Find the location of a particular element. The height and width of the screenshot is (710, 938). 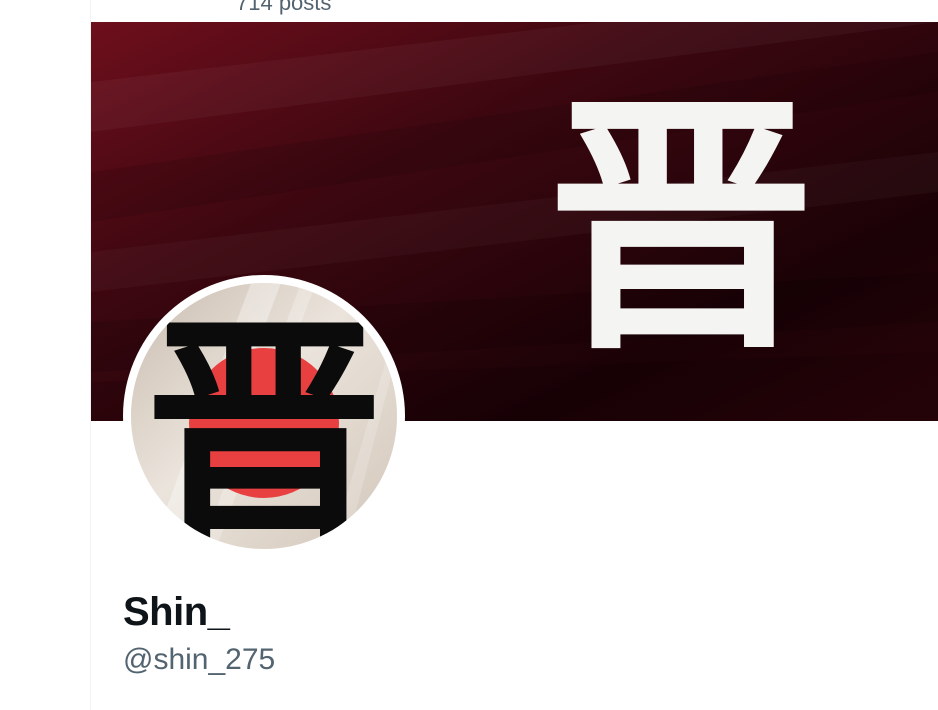

avatar-frame: 晋 is located at coordinates (264, 416).